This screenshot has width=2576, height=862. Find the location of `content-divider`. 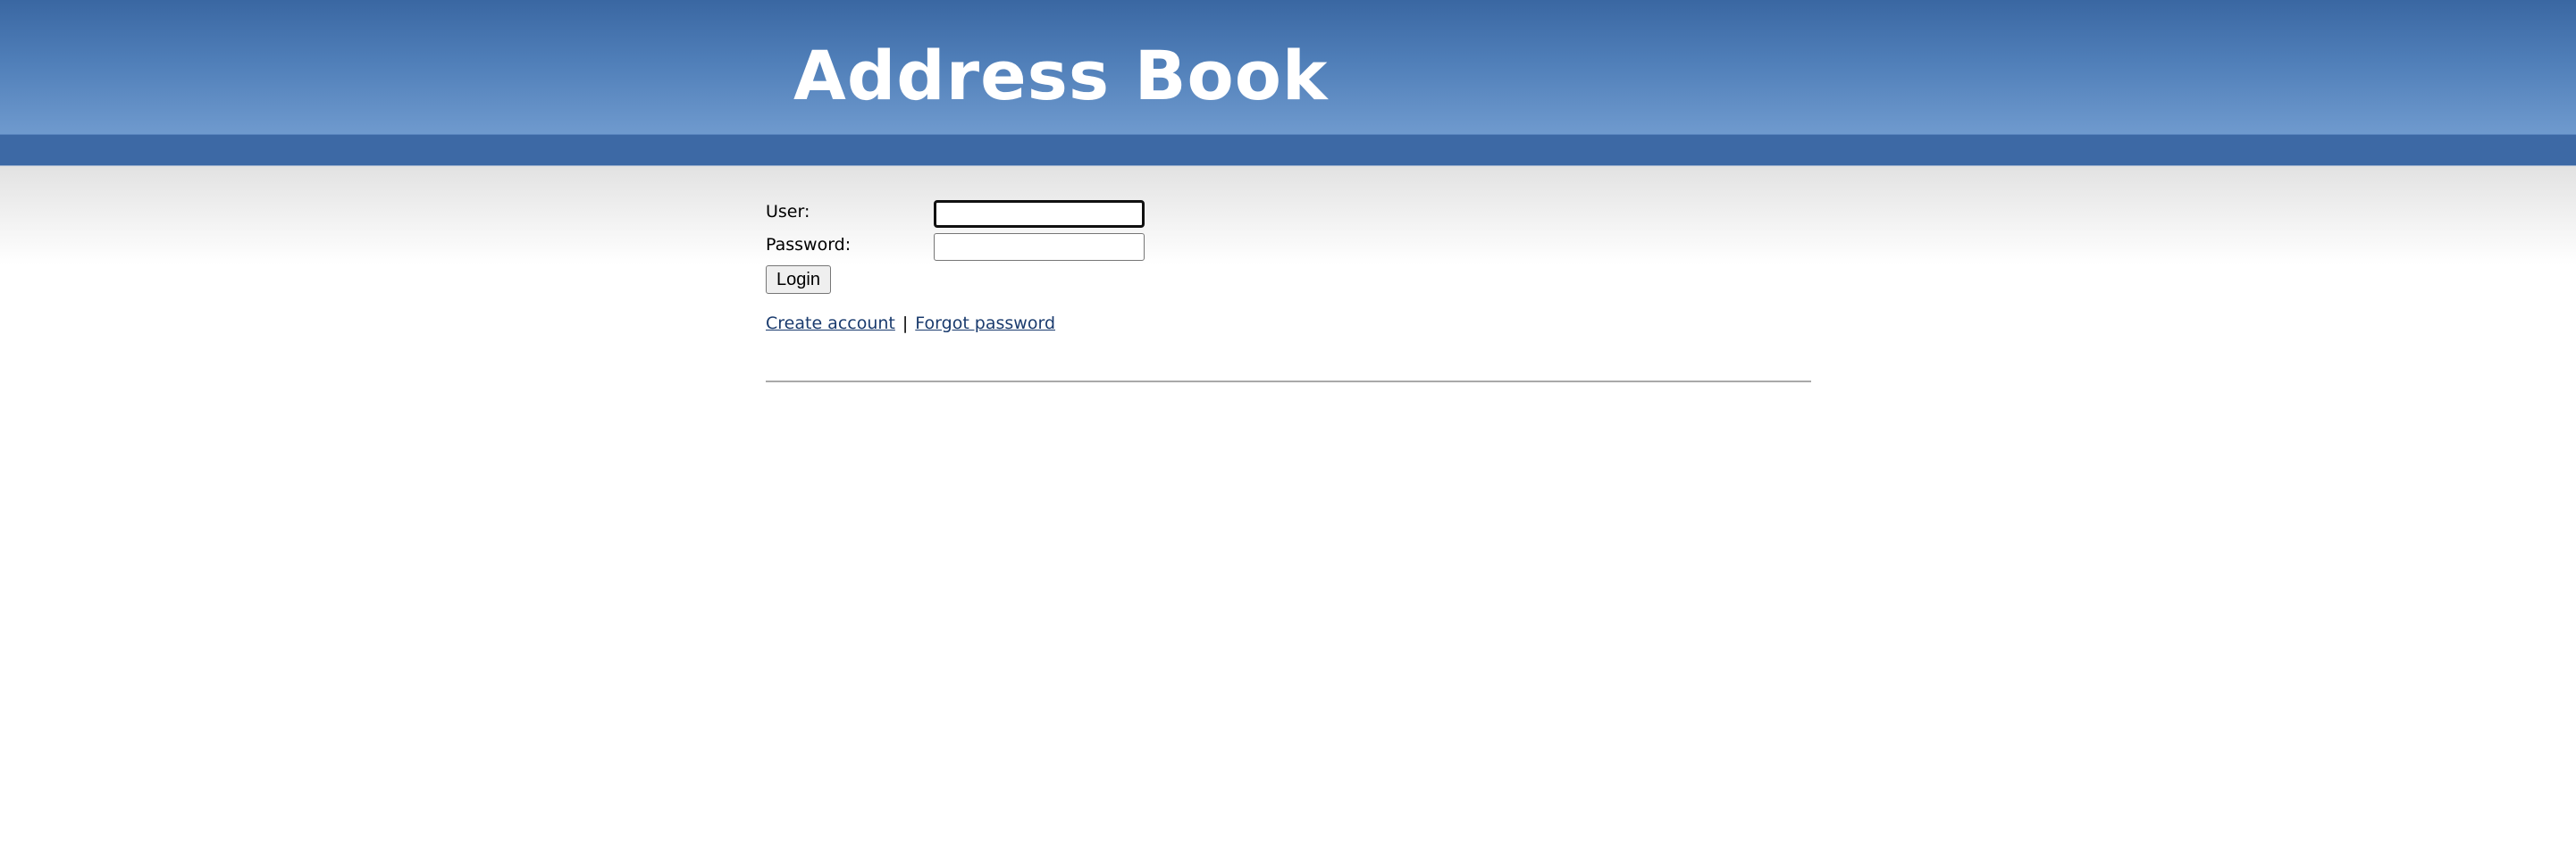

content-divider is located at coordinates (1288, 381).